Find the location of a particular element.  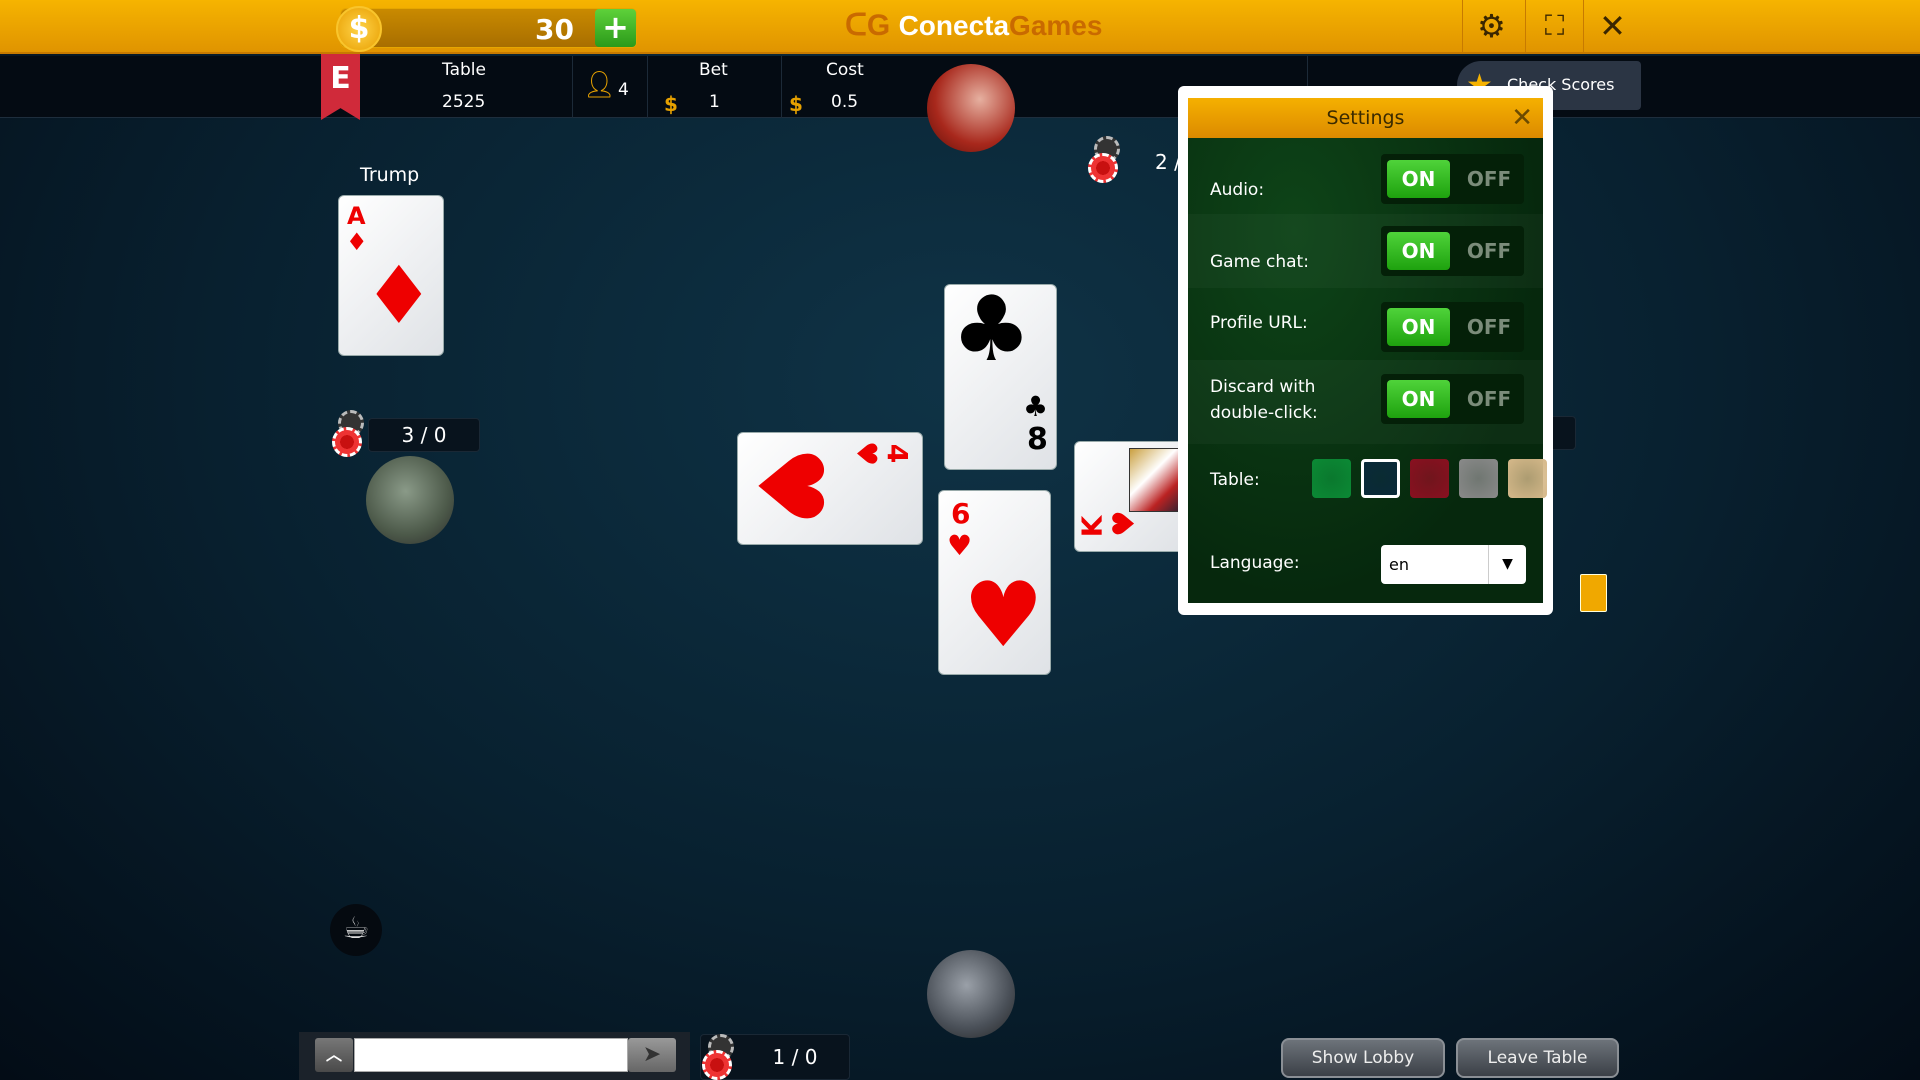

top-player-score: 2 / is located at coordinates (1168, 162).